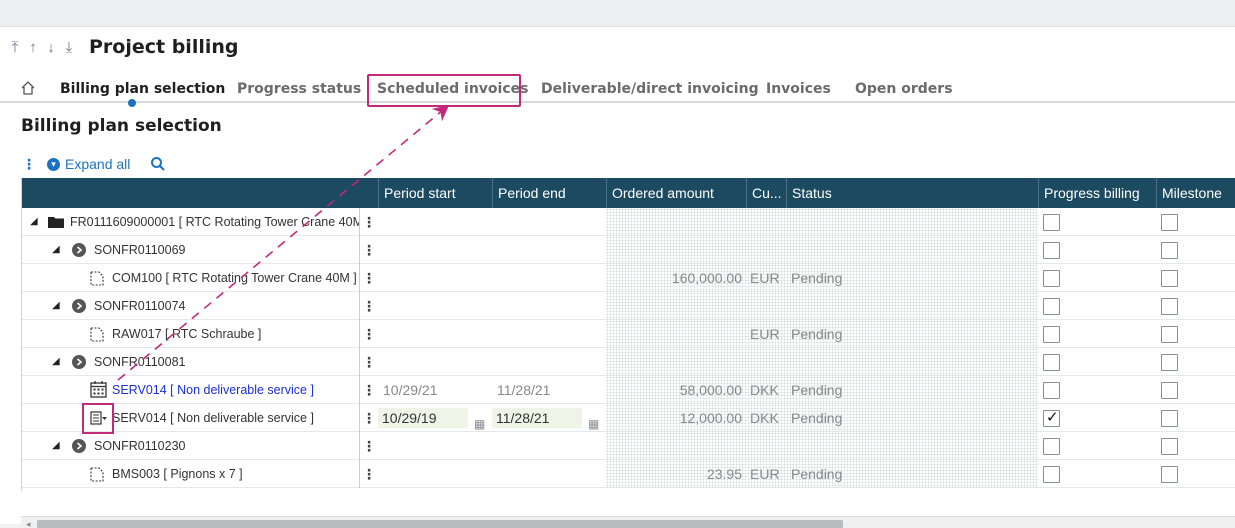 Image resolution: width=1235 pixels, height=528 pixels. What do you see at coordinates (56, 221) in the screenshot?
I see `folder-icon` at bounding box center [56, 221].